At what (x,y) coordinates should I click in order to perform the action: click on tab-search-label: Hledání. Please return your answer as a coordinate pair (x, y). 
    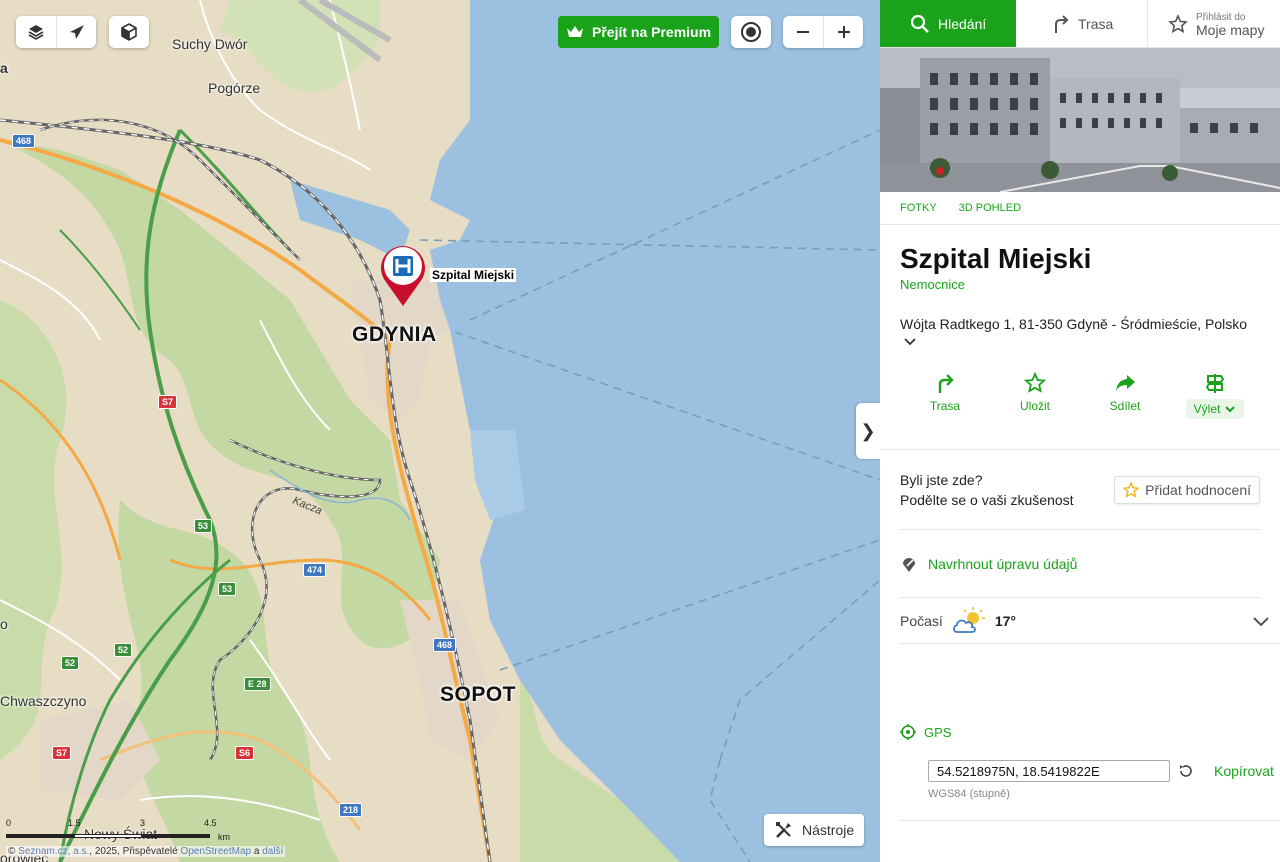
    Looking at the image, I should click on (962, 23).